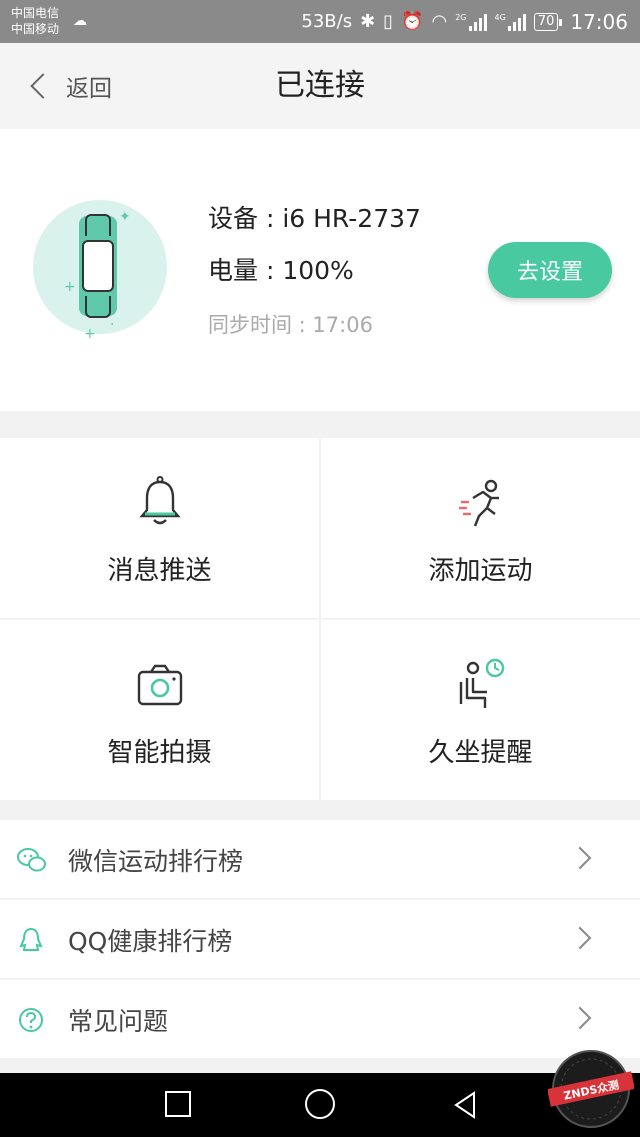  Describe the element at coordinates (550, 270) in the screenshot. I see `go-settings-button: 去设置` at that location.